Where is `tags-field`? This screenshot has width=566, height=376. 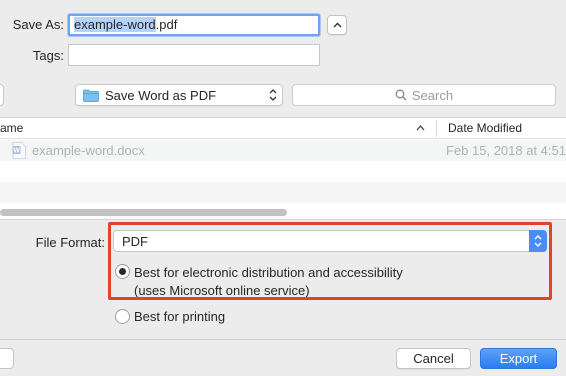
tags-field is located at coordinates (194, 55).